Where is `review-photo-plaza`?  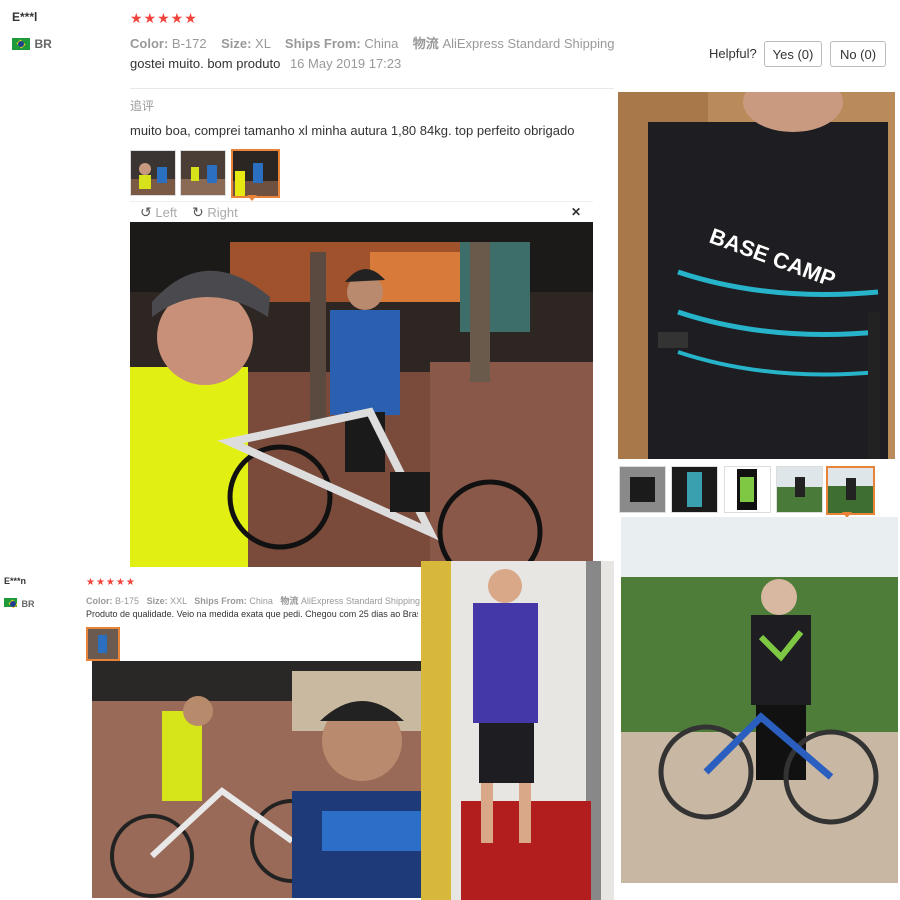
review-photo-plaza is located at coordinates (257, 779).